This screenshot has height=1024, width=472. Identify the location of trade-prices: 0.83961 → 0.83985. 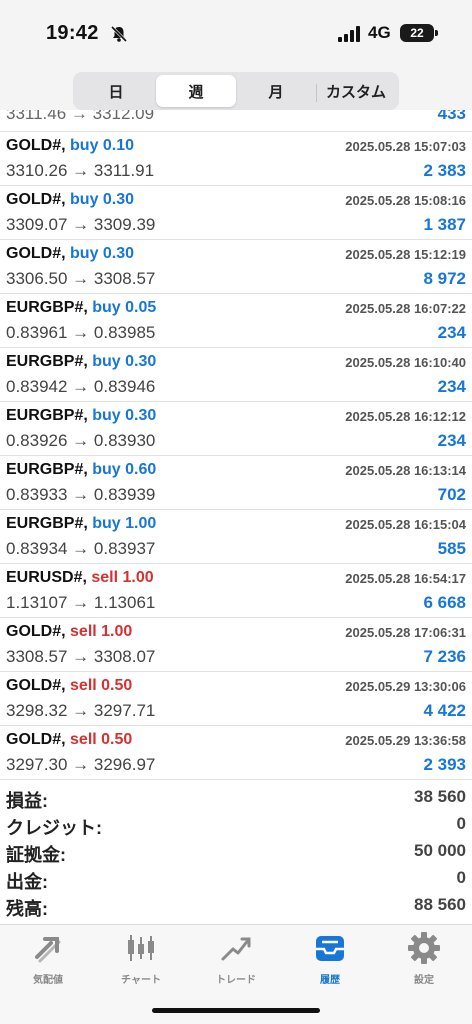
(81, 332).